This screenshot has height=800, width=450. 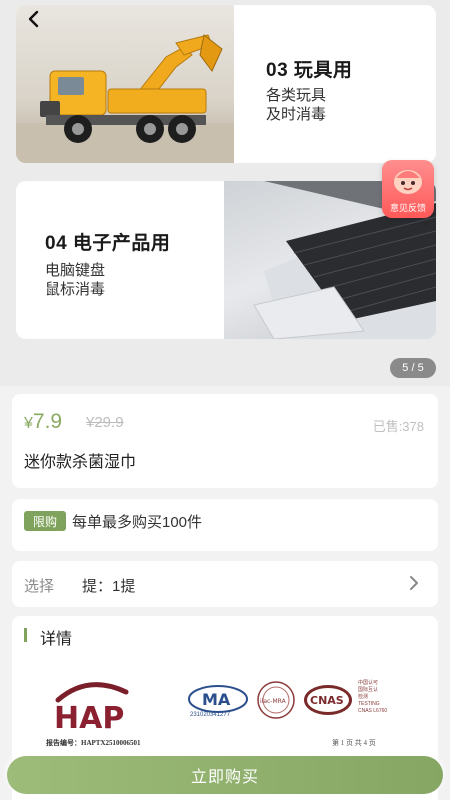 I want to click on hap-logo: HAP, so click(x=91, y=708).